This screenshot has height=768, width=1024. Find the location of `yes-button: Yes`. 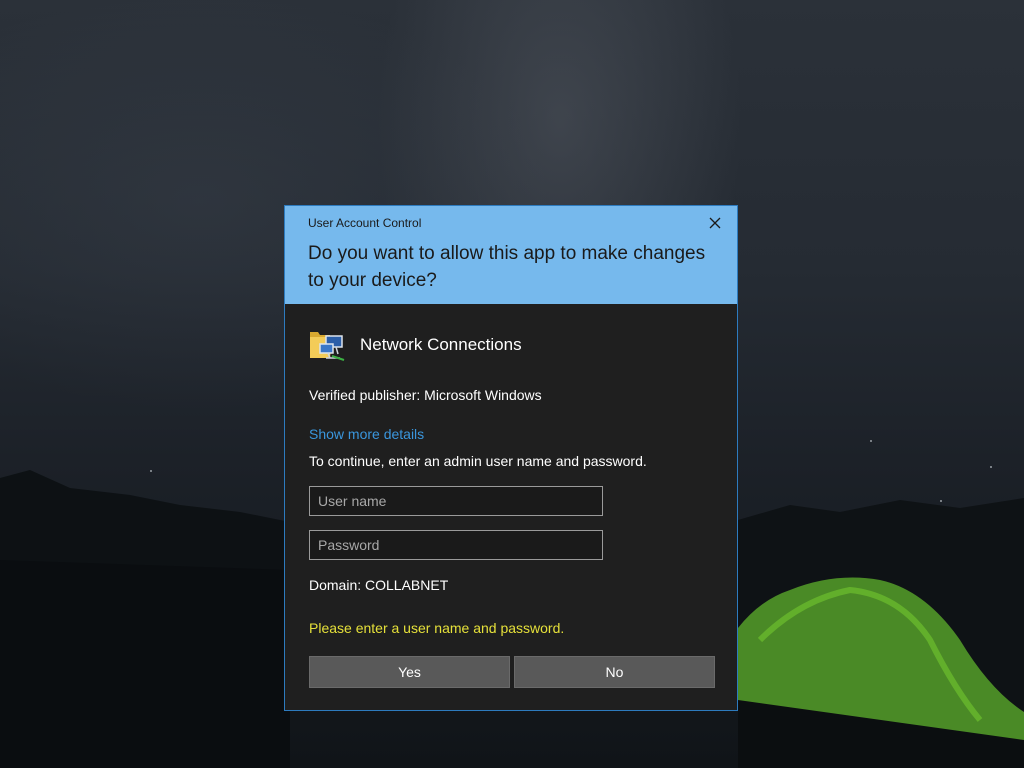

yes-button: Yes is located at coordinates (409, 672).